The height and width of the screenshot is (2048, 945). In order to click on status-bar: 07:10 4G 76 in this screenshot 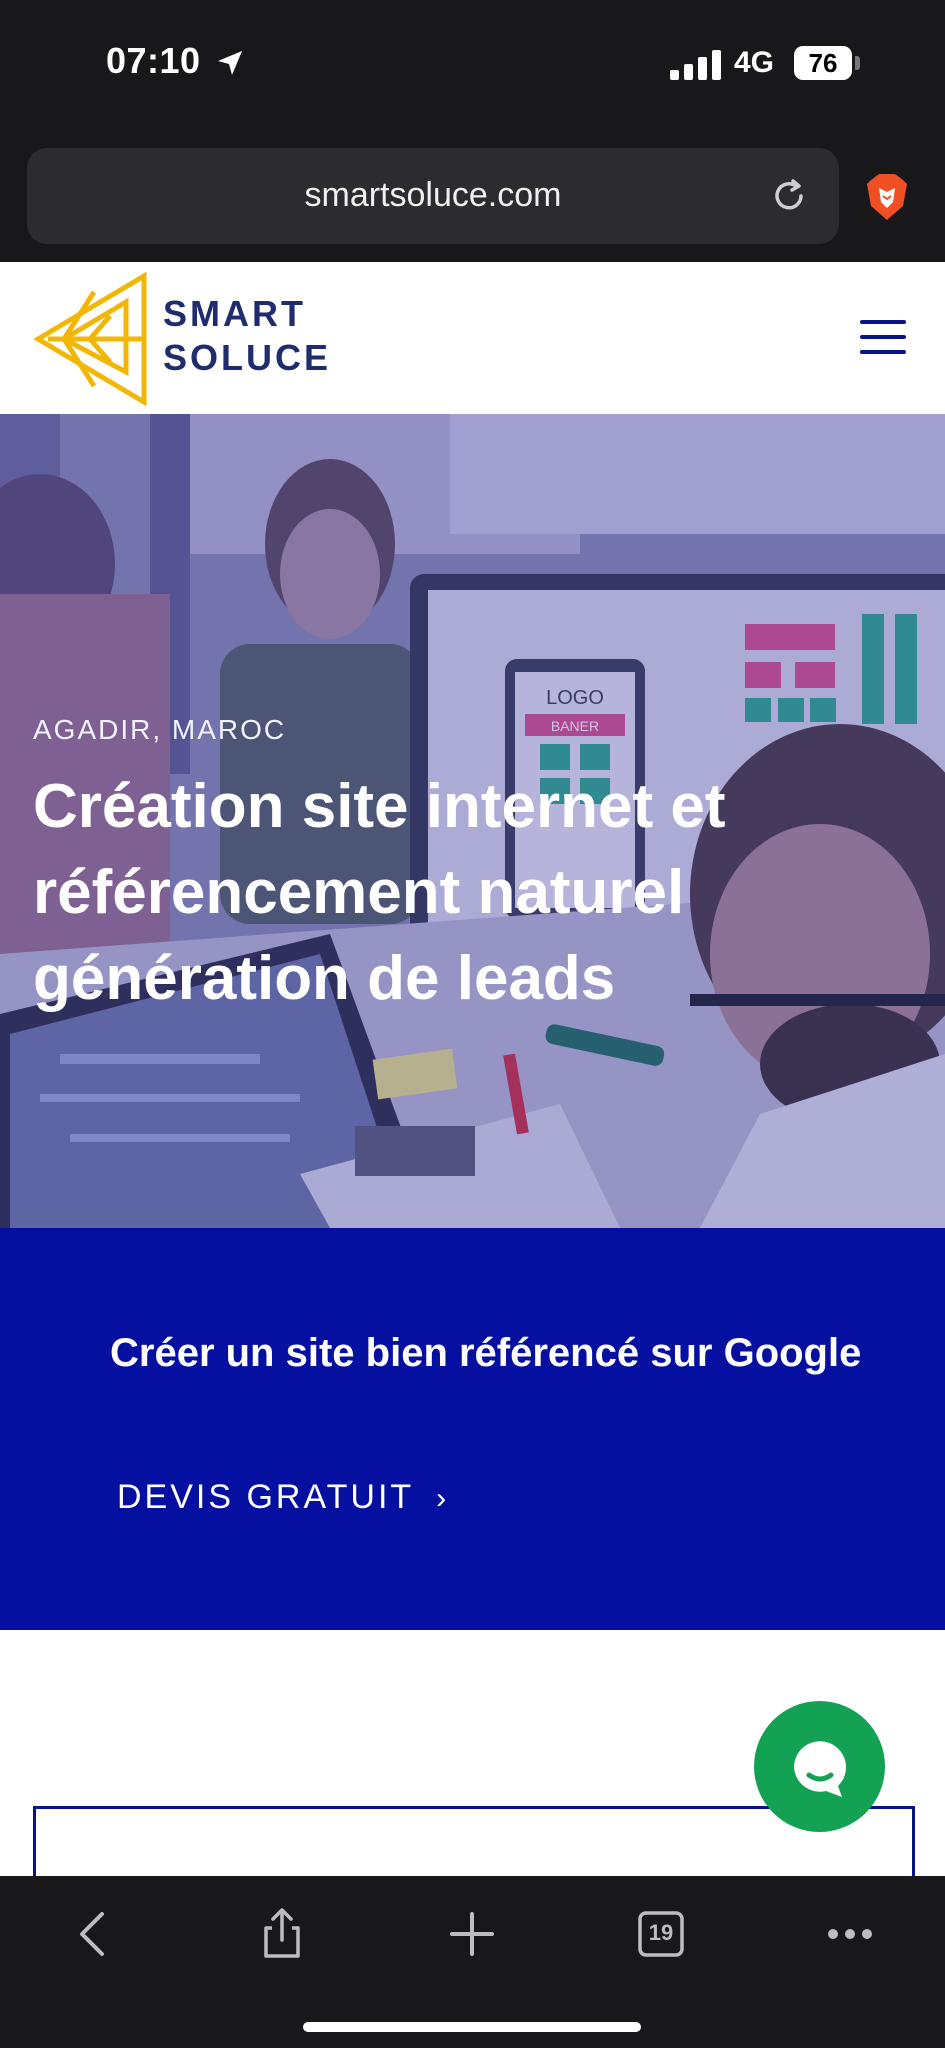, I will do `click(472, 64)`.